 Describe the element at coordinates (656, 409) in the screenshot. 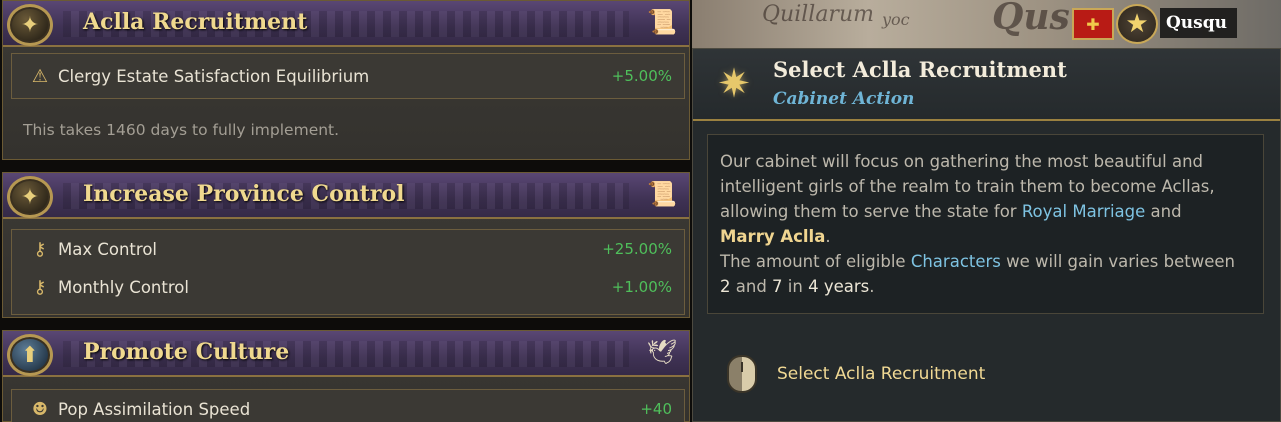

I see `modifier-value: +40` at that location.